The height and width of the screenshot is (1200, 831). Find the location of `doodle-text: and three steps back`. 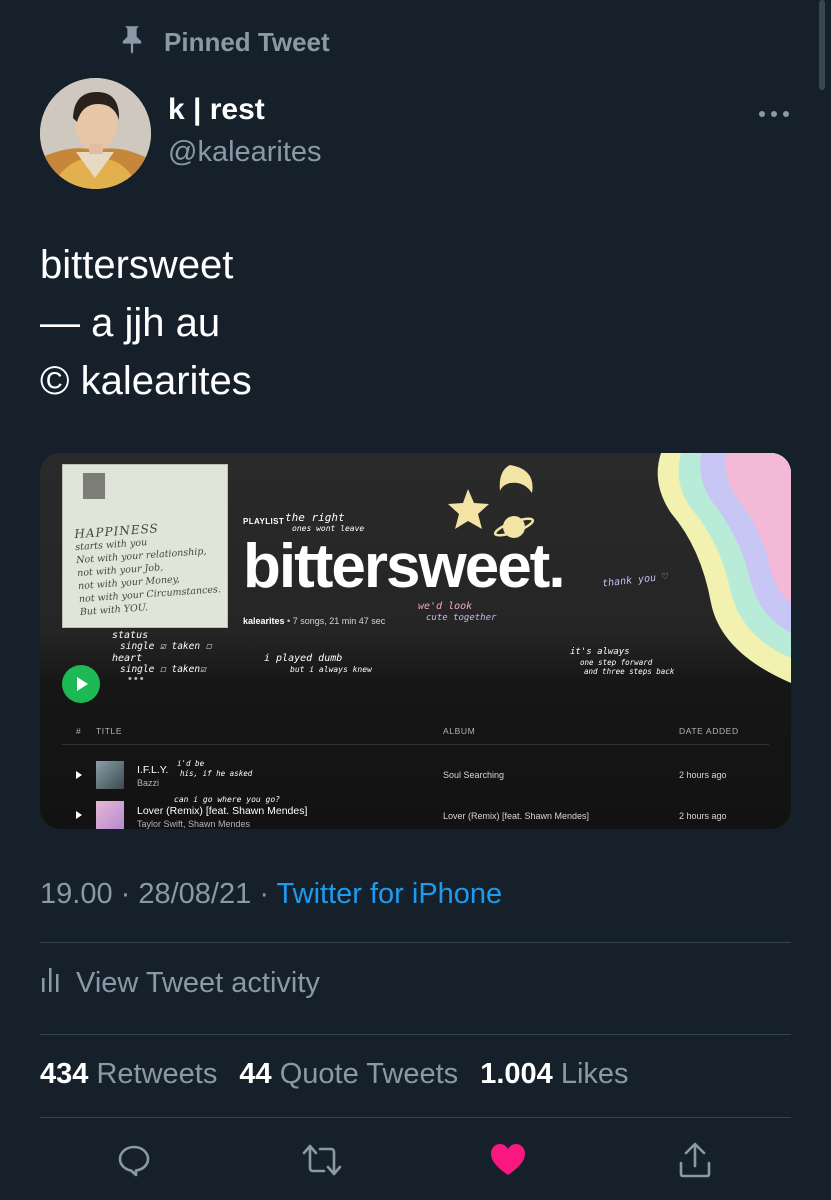

doodle-text: and three steps back is located at coordinates (629, 671).